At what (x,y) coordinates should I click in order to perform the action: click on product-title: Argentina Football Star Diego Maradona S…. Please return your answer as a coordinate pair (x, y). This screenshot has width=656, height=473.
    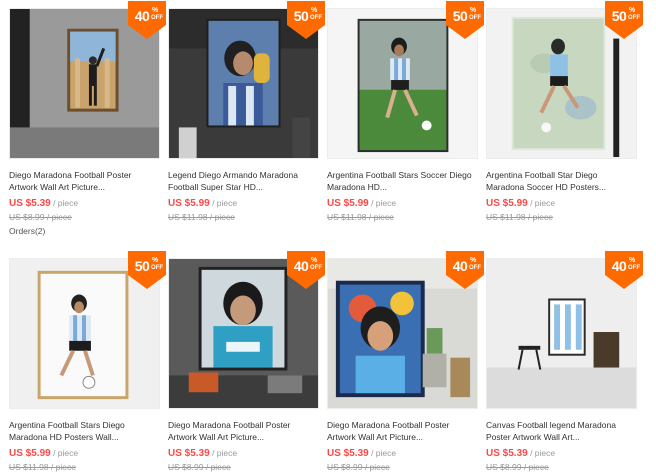
    Looking at the image, I should click on (561, 181).